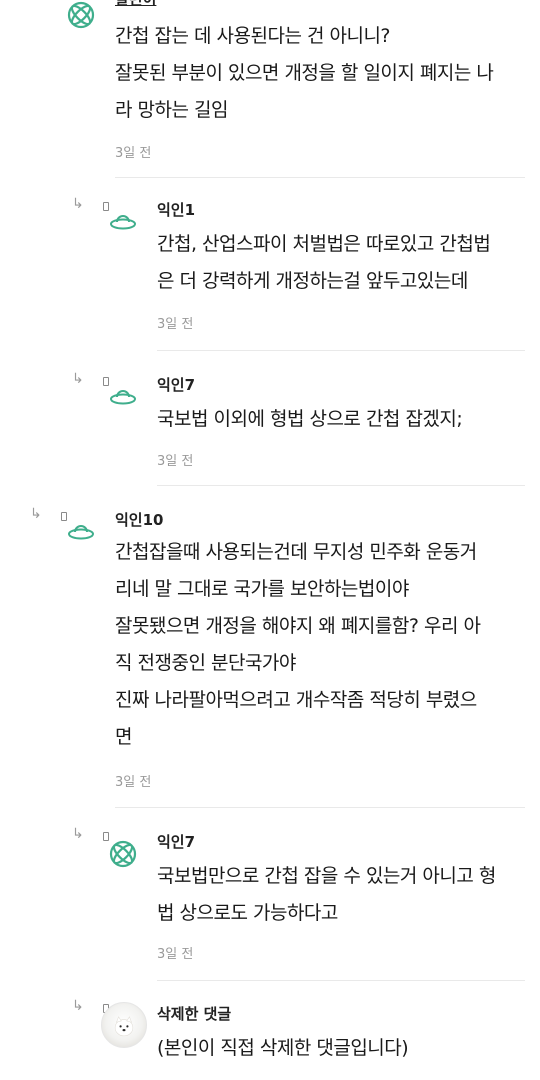 The width and height of the screenshot is (540, 1080). I want to click on comment-author: 말린이, so click(135, 4).